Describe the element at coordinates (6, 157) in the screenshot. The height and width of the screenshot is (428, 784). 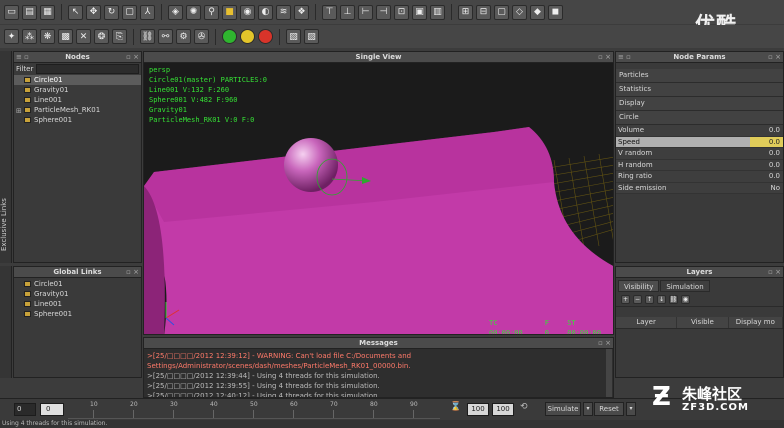
I see `exclusive-links-tab: Exclusive Links` at that location.